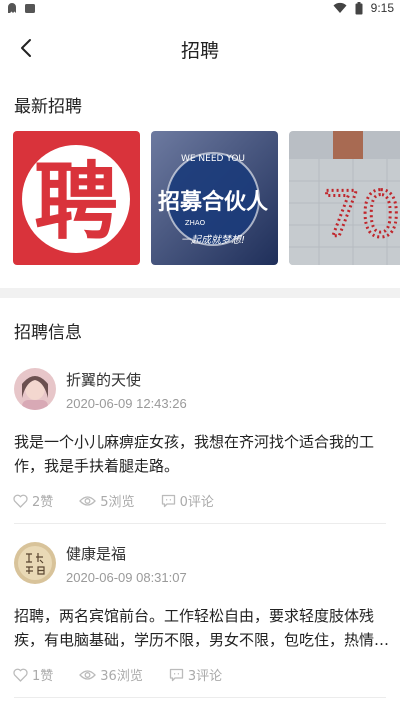  Describe the element at coordinates (340, 8) in the screenshot. I see `wifi-icon` at that location.